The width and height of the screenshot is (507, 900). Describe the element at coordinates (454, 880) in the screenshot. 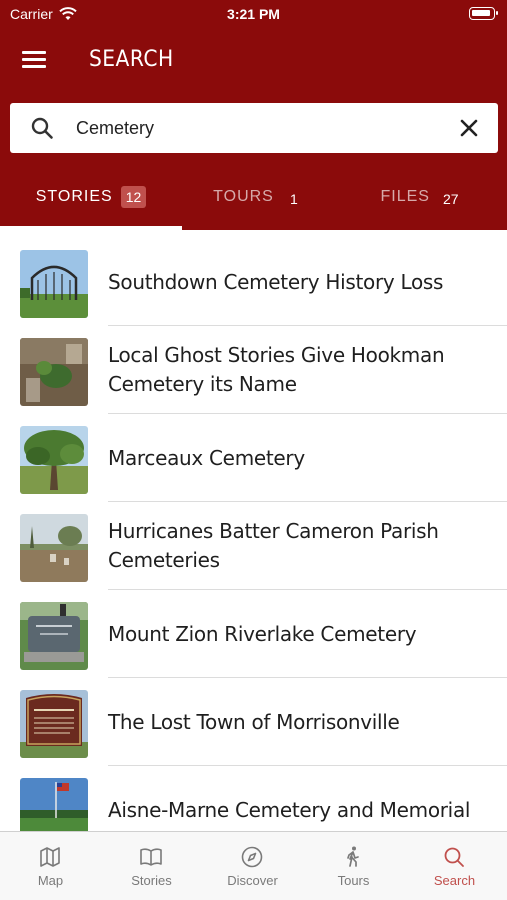

I see `tab-label: Search` at that location.